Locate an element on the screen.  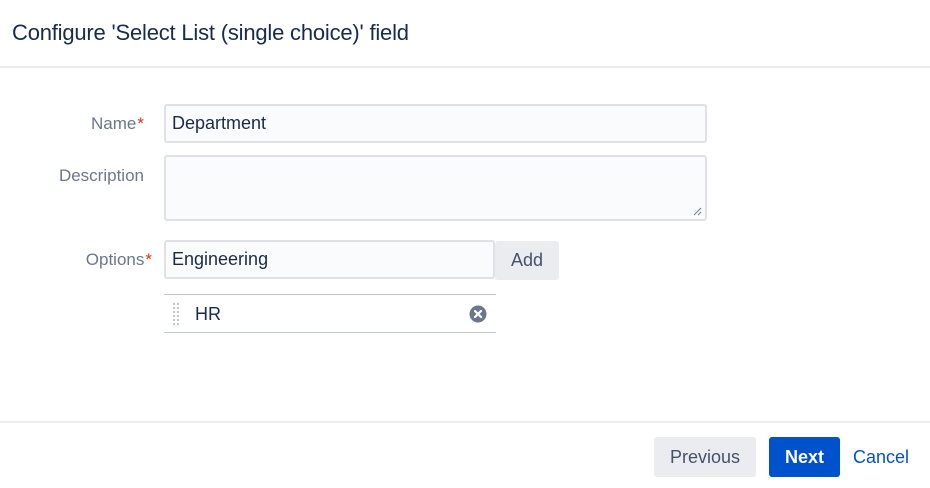
name-required-indicator: * is located at coordinates (140, 123).